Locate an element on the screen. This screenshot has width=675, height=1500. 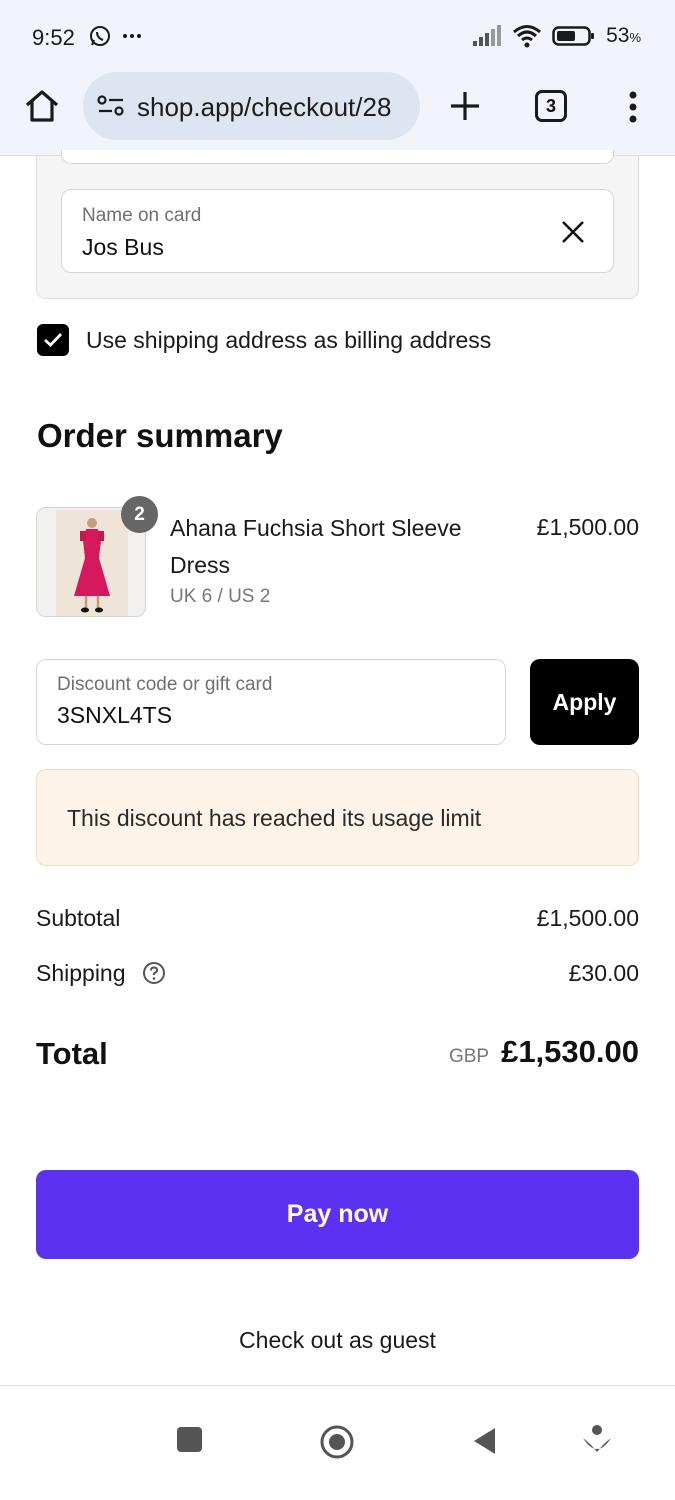
quantity-badge: 2 is located at coordinates (139, 514).